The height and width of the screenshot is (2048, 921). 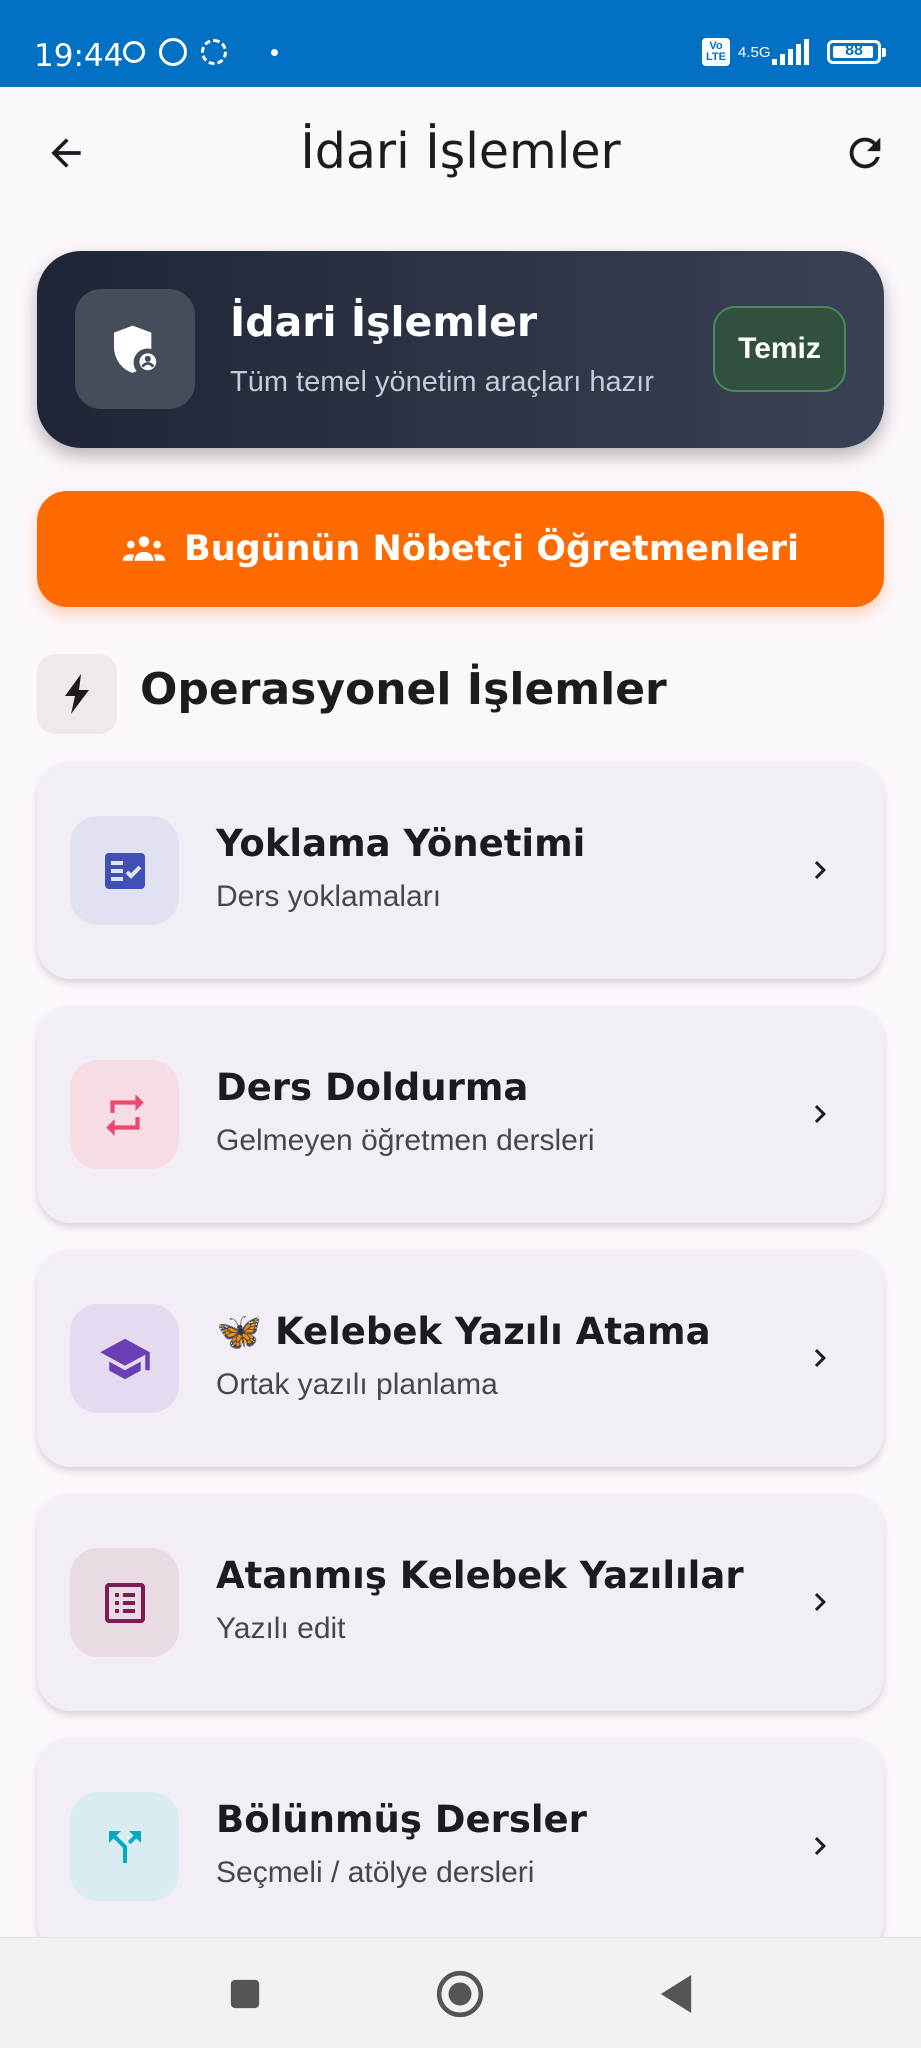 I want to click on admin-shield-icon, so click(x=137, y=349).